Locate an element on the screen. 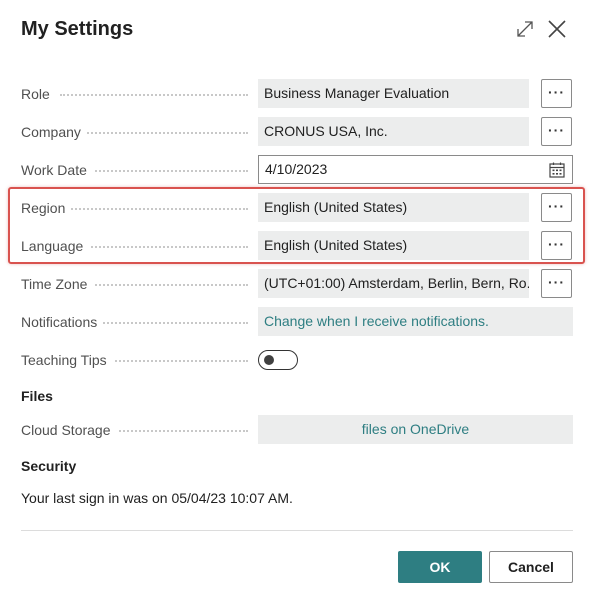 The width and height of the screenshot is (595, 604). company-lookup-button: ··· is located at coordinates (556, 131).